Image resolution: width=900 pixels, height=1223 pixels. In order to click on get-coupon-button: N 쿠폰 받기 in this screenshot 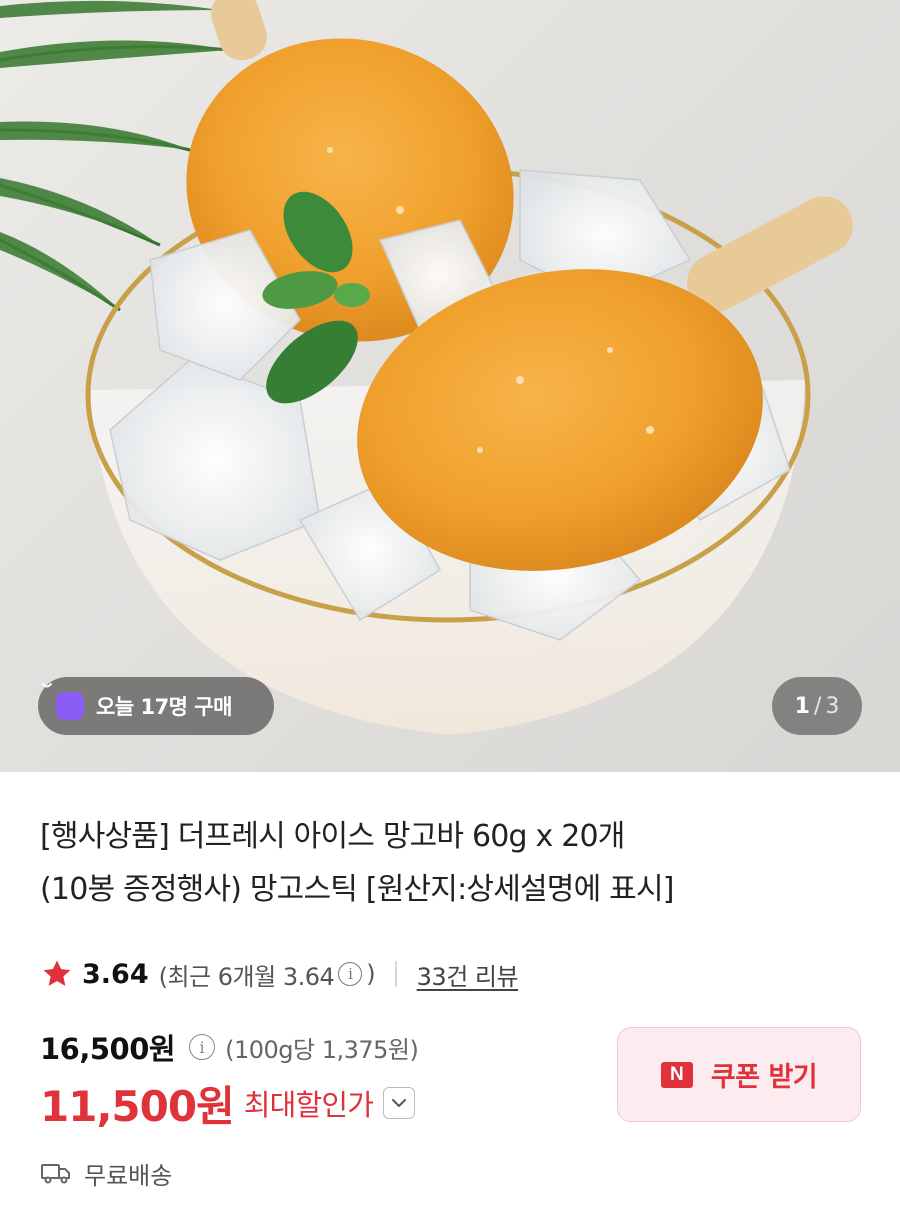, I will do `click(739, 1074)`.